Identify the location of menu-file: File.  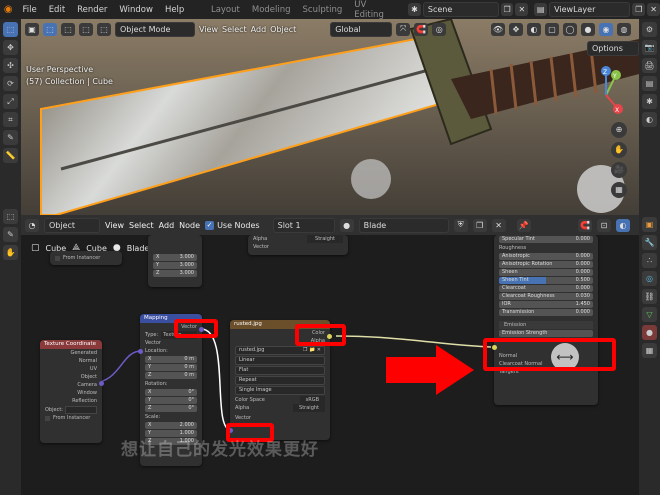
(29, 10).